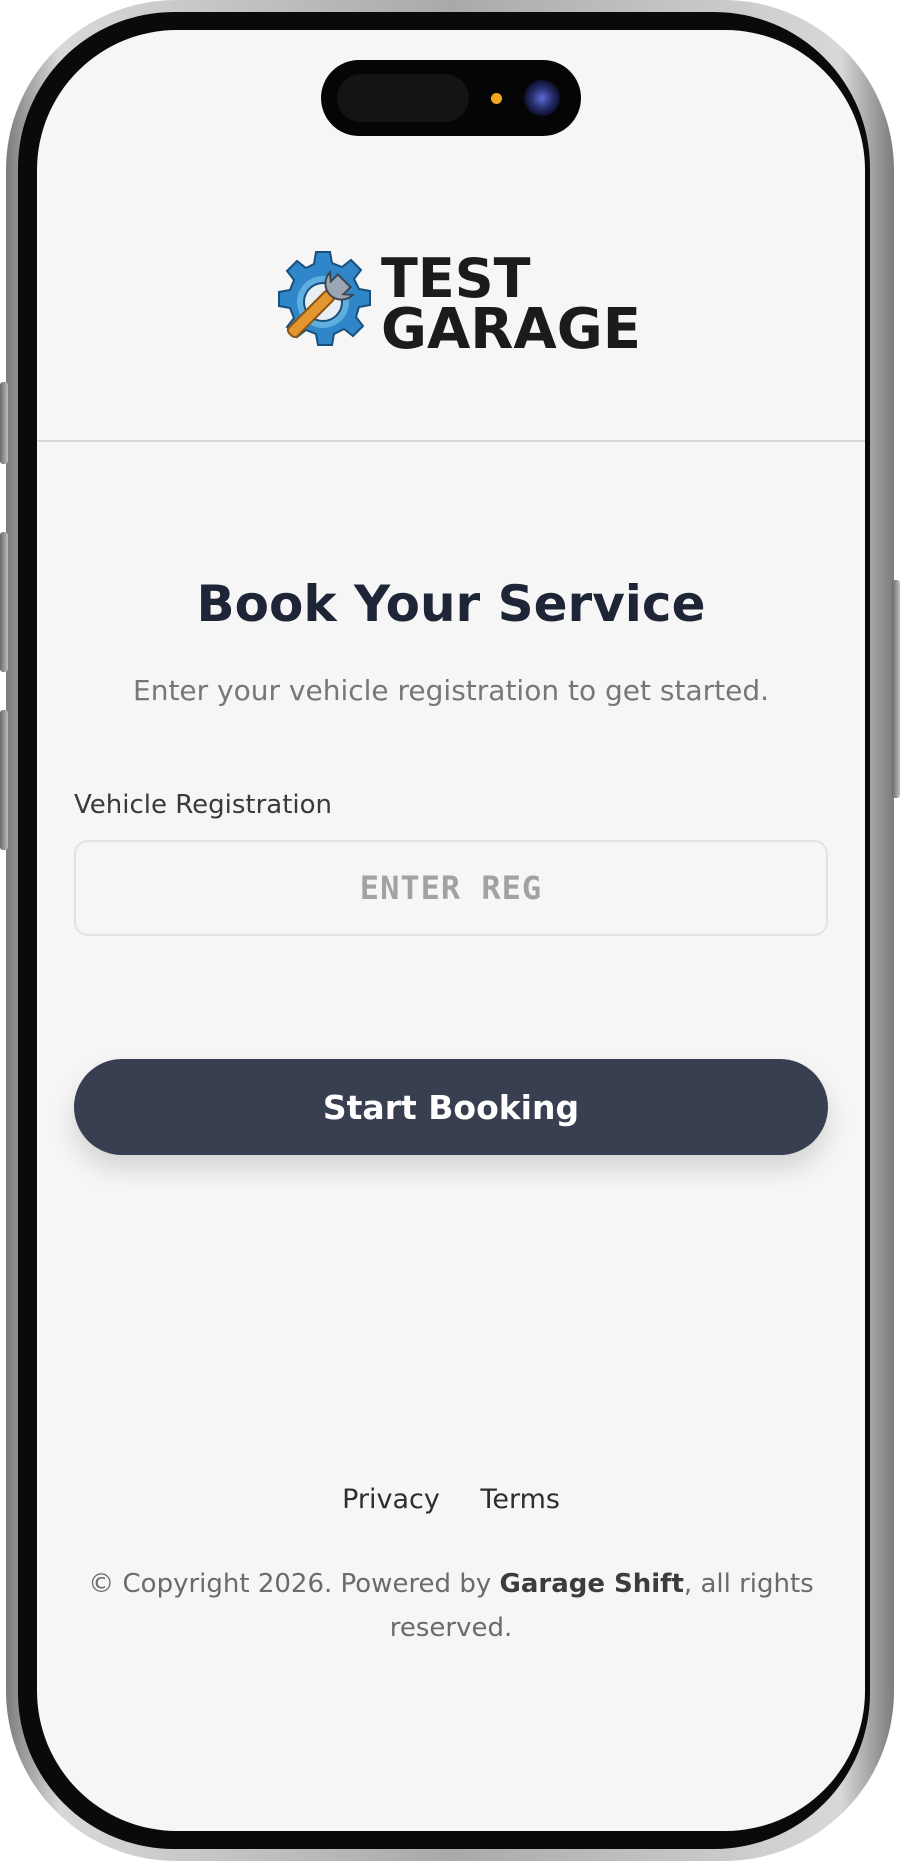 This screenshot has height=1861, width=900. Describe the element at coordinates (324, 298) in the screenshot. I see `gear-wrench-icon` at that location.